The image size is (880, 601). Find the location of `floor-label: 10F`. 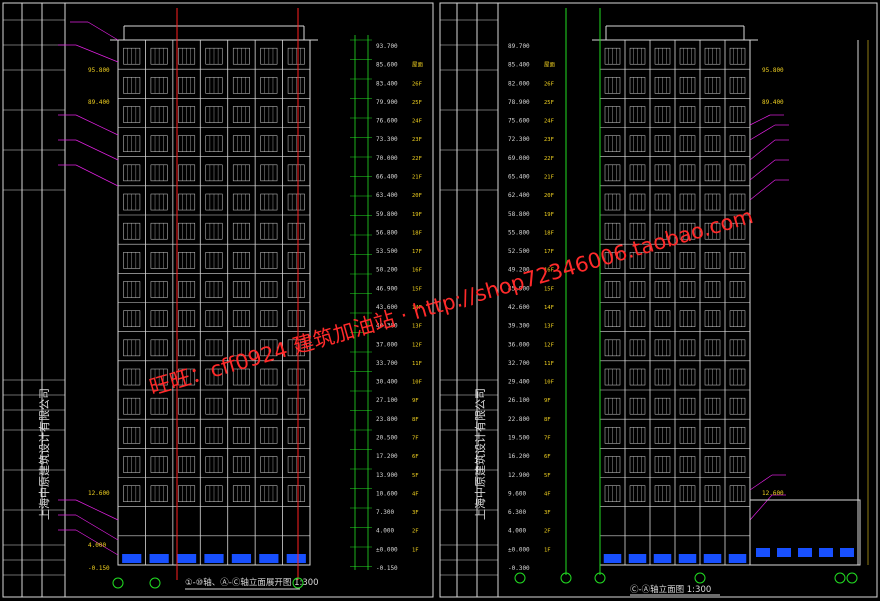

floor-label: 10F is located at coordinates (549, 383).